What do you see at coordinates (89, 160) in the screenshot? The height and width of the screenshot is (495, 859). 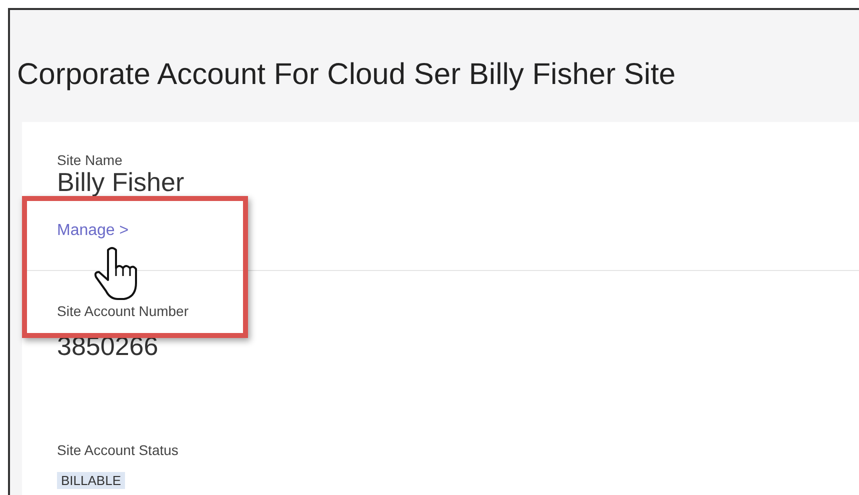 I see `field-label: Site Name` at bounding box center [89, 160].